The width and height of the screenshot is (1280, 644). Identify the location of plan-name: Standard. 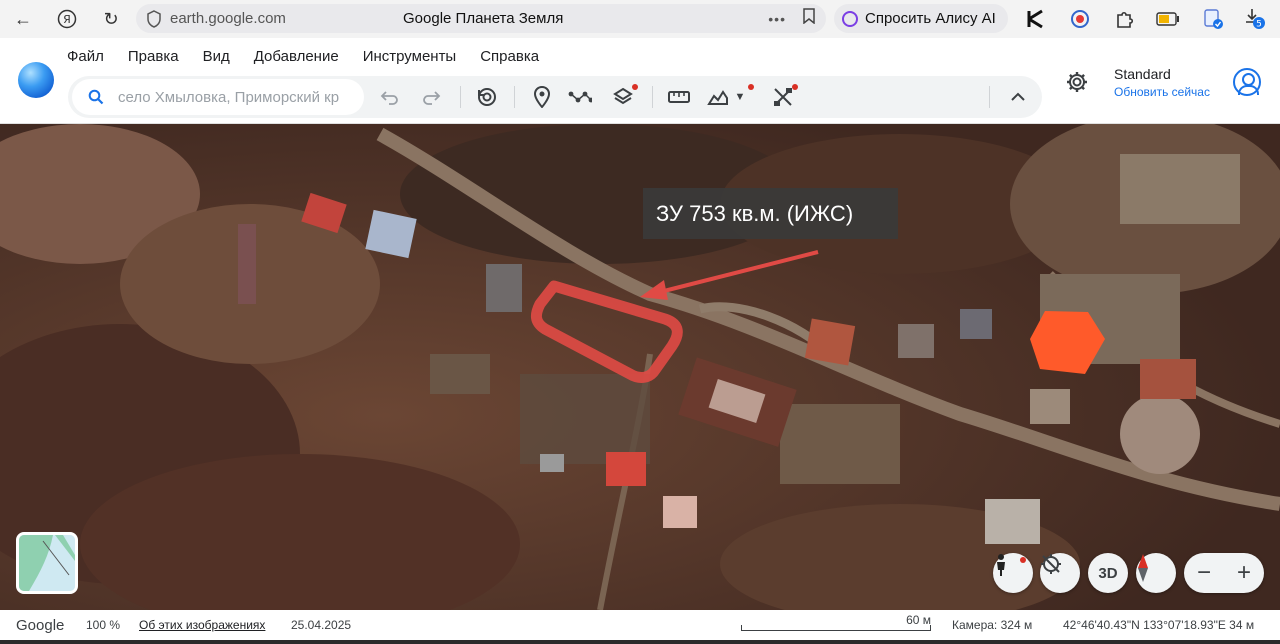
(1142, 74).